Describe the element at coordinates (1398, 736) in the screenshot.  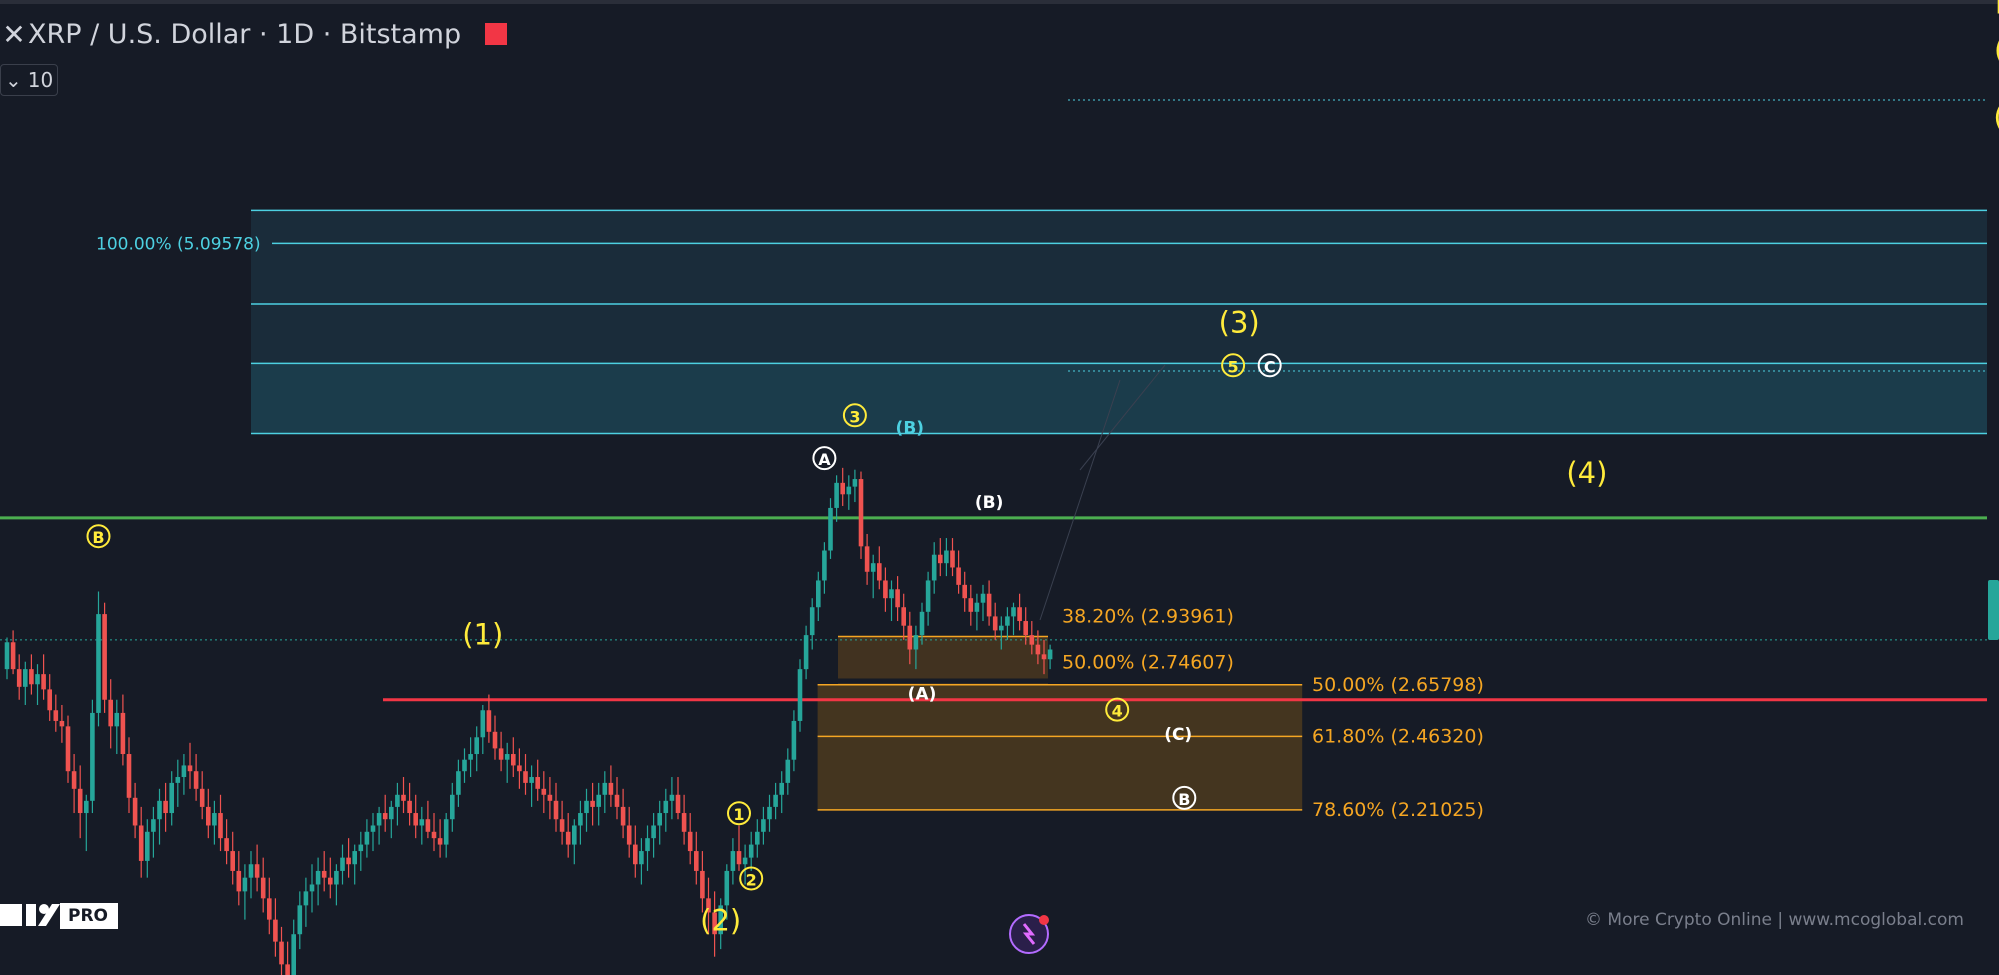
I see `fib-orange-label: 61.80% (2.46320)` at that location.